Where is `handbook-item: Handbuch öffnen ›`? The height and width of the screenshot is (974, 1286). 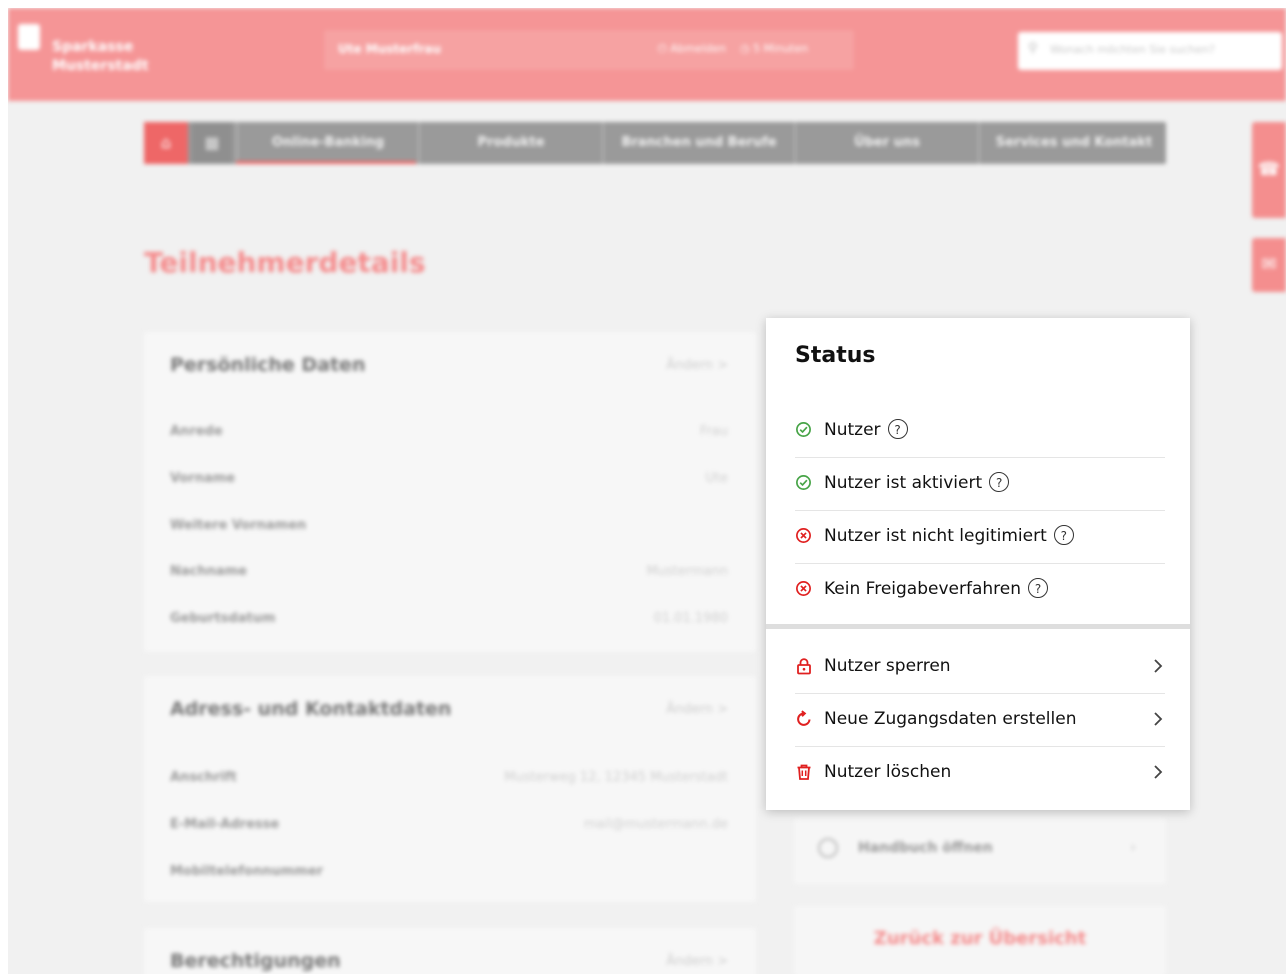 handbook-item: Handbuch öffnen › is located at coordinates (980, 851).